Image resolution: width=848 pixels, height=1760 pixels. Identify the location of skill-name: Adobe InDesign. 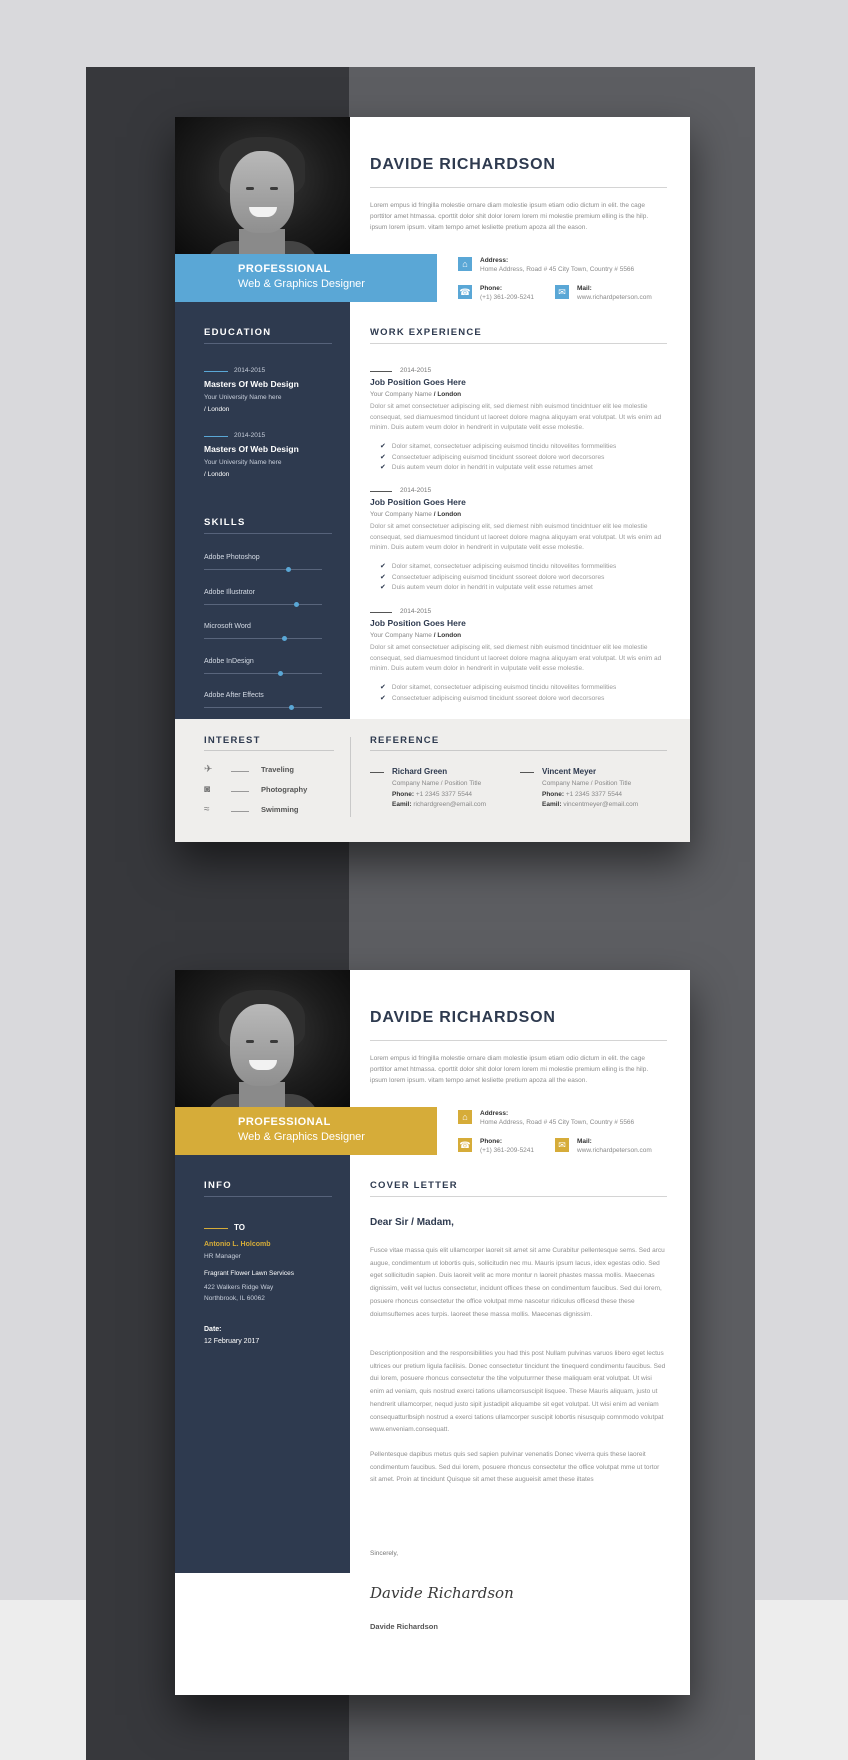
(229, 661).